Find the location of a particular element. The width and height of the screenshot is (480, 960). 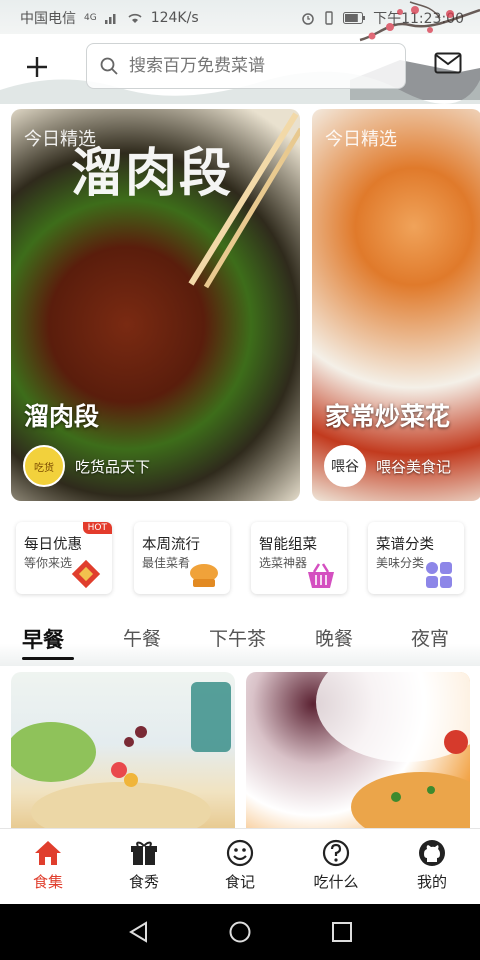

recipe-author: 喂谷 喂谷美食记 is located at coordinates (387, 466).